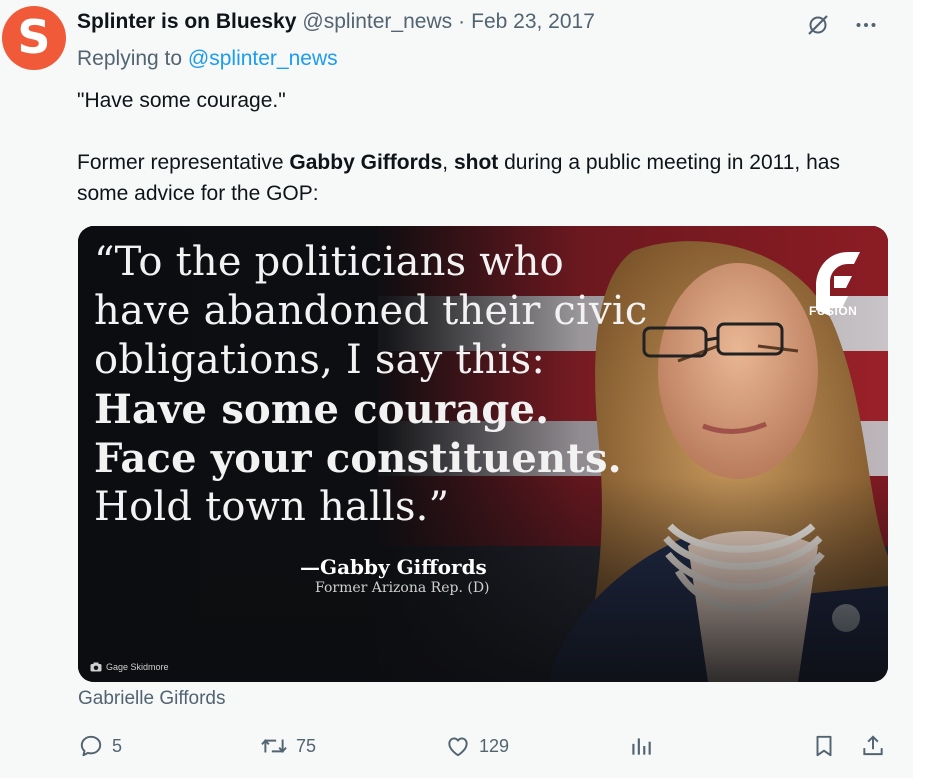 The image size is (936, 778). I want to click on share-button, so click(873, 746).